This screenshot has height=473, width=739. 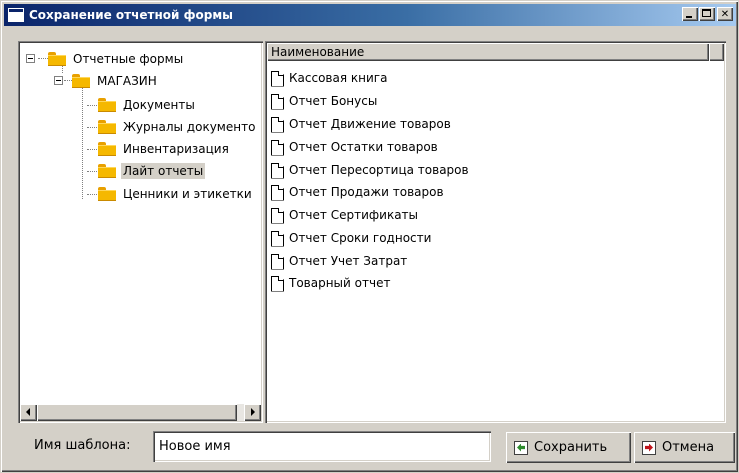 What do you see at coordinates (370, 124) in the screenshot?
I see `list-item-label: Отчет Движение товаров` at bounding box center [370, 124].